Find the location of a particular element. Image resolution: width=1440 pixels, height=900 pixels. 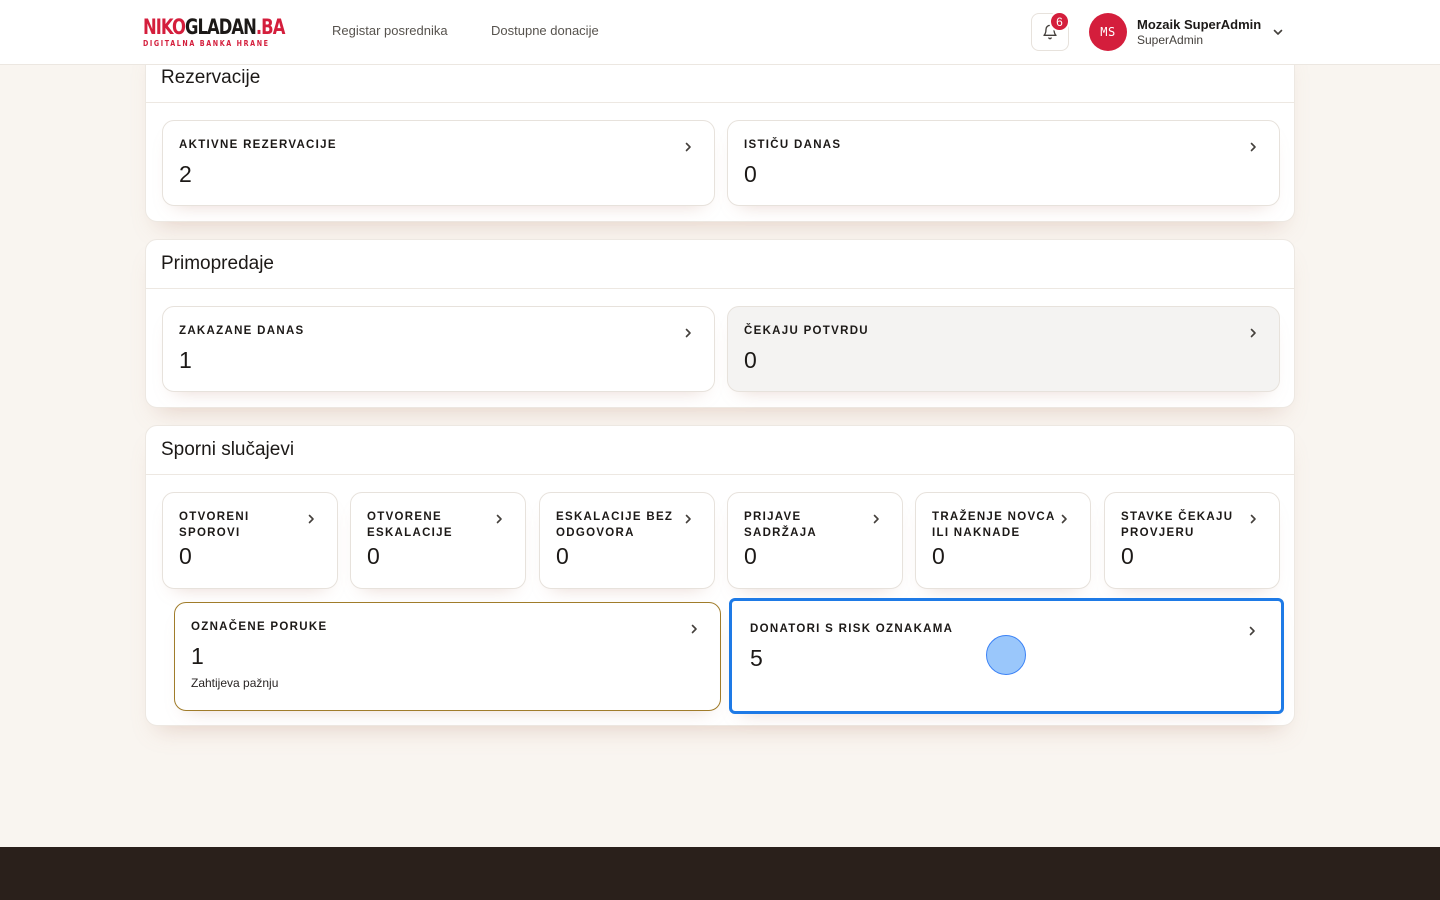

card-label: ČEKAJU POTVRDU is located at coordinates (806, 331).